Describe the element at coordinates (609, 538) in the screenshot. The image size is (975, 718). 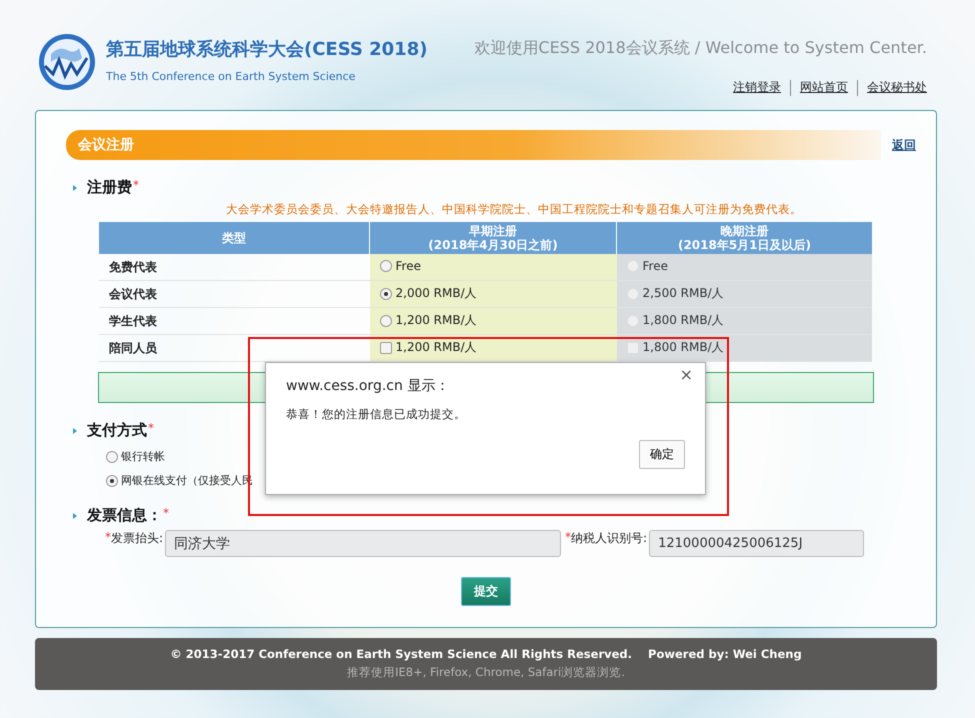
I see `field-label: 纳税人识别号:` at that location.